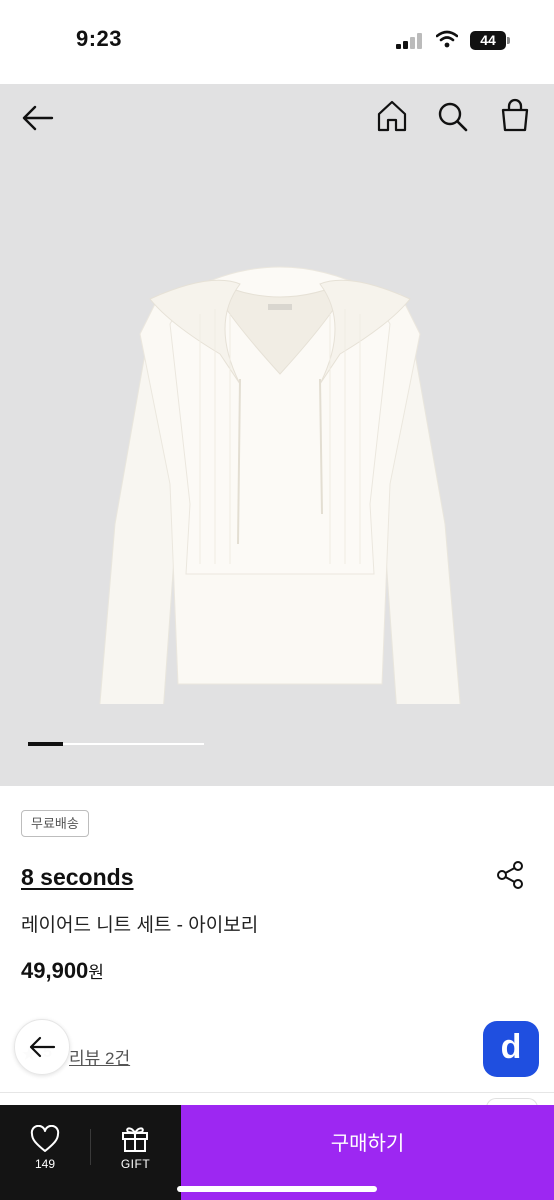  What do you see at coordinates (135, 1164) in the screenshot?
I see `gift-label: GIFT` at bounding box center [135, 1164].